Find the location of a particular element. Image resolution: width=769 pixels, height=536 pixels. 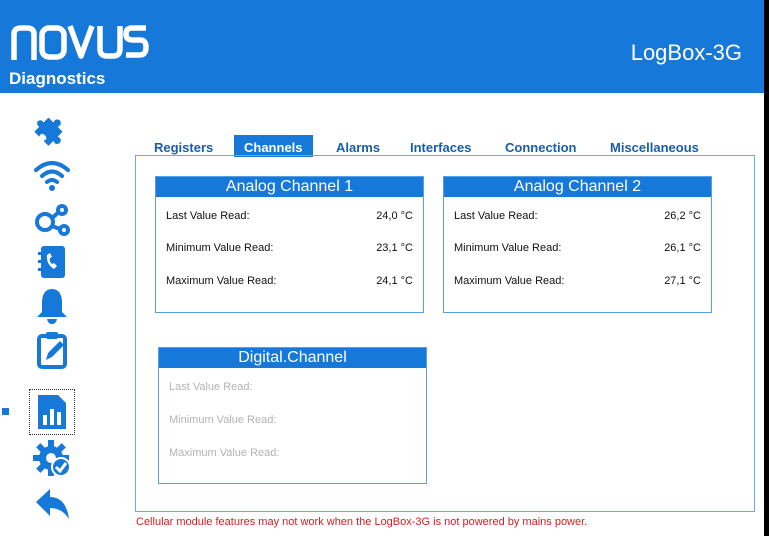

panel-title: Analog Channel 1 is located at coordinates (289, 187).